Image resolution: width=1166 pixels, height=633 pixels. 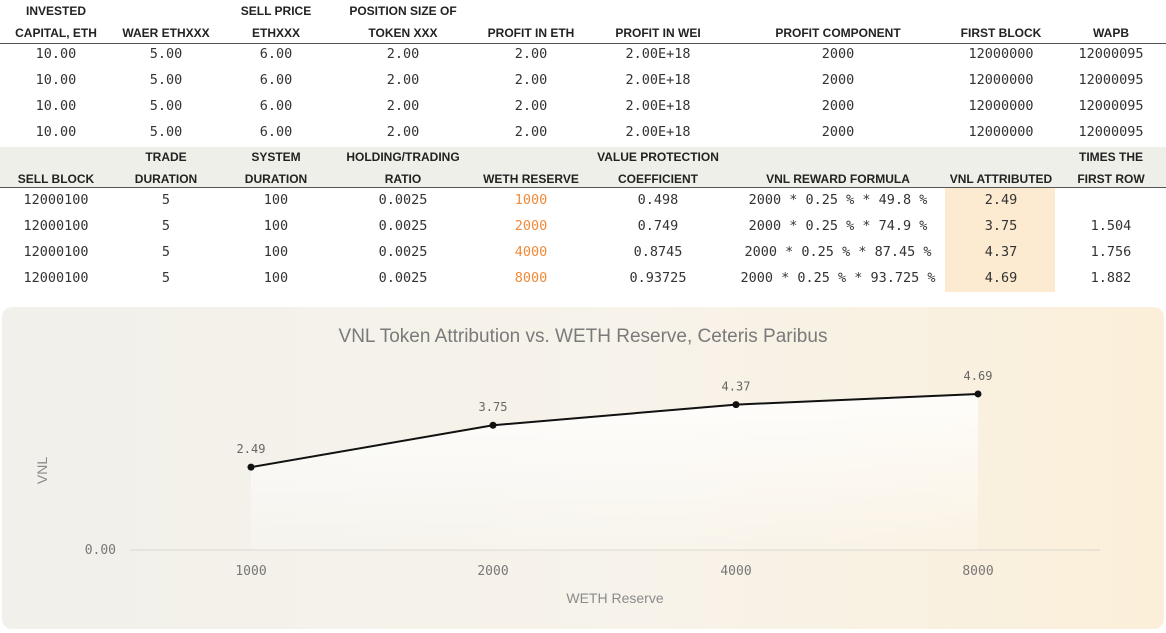 I want to click on table-cell: 2000 * 0.25 % * 74.9 %, so click(x=838, y=226).